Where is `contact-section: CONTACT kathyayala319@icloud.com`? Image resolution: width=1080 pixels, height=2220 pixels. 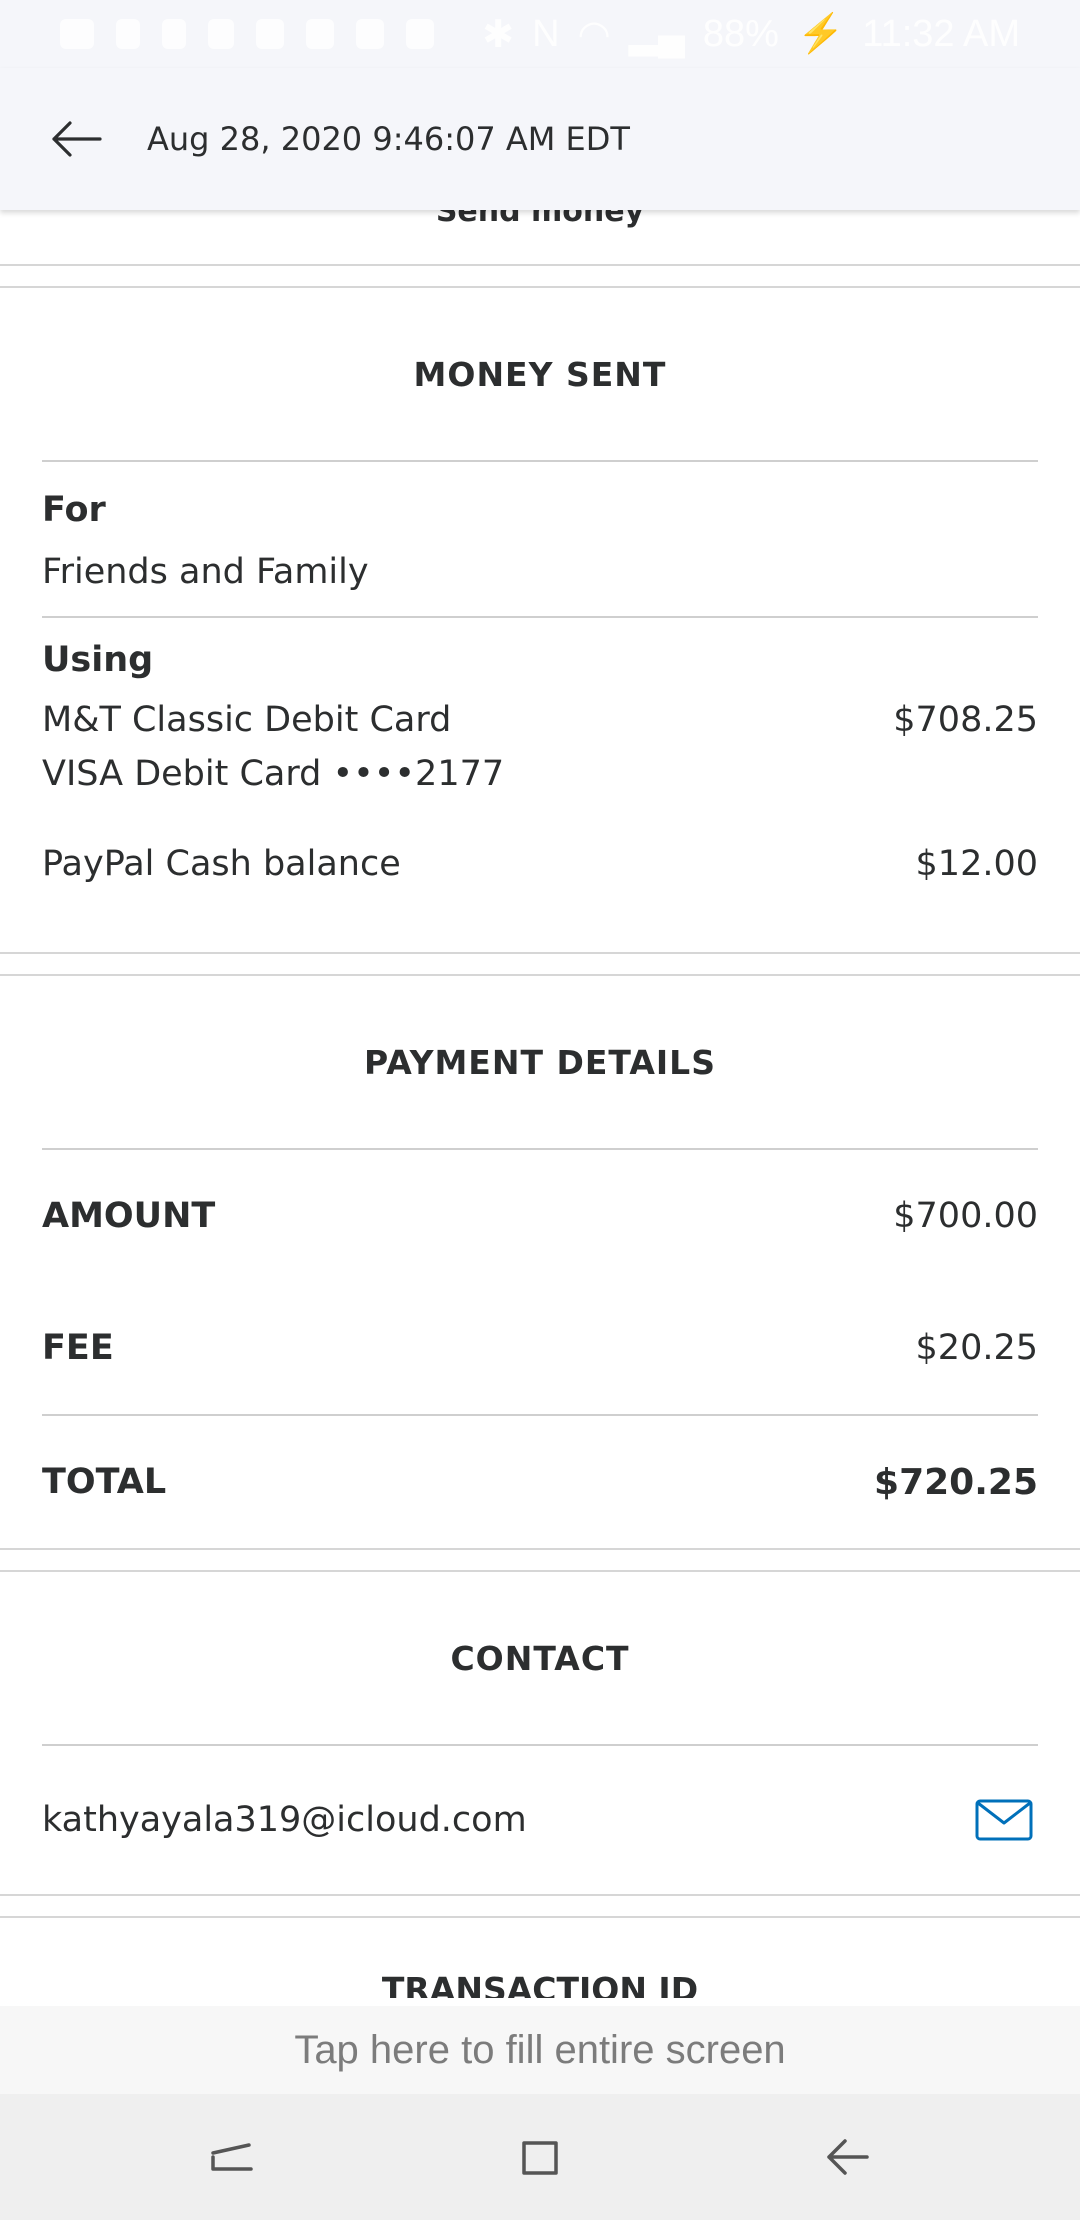
contact-section: CONTACT kathyayala319@icloud.com is located at coordinates (540, 1733).